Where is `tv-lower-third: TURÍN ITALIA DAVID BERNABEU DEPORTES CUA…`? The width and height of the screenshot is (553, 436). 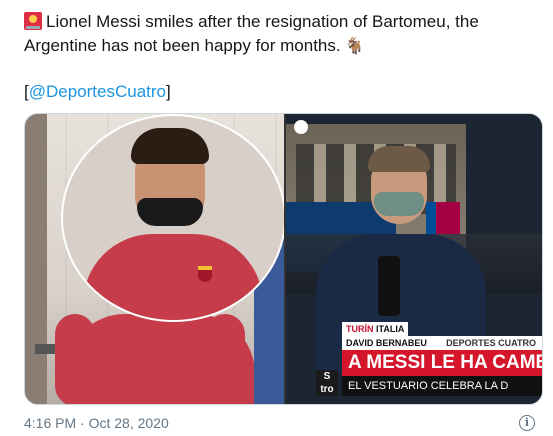 tv-lower-third: TURÍN ITALIA DAVID BERNABEU DEPORTES CUA… is located at coordinates (414, 363).